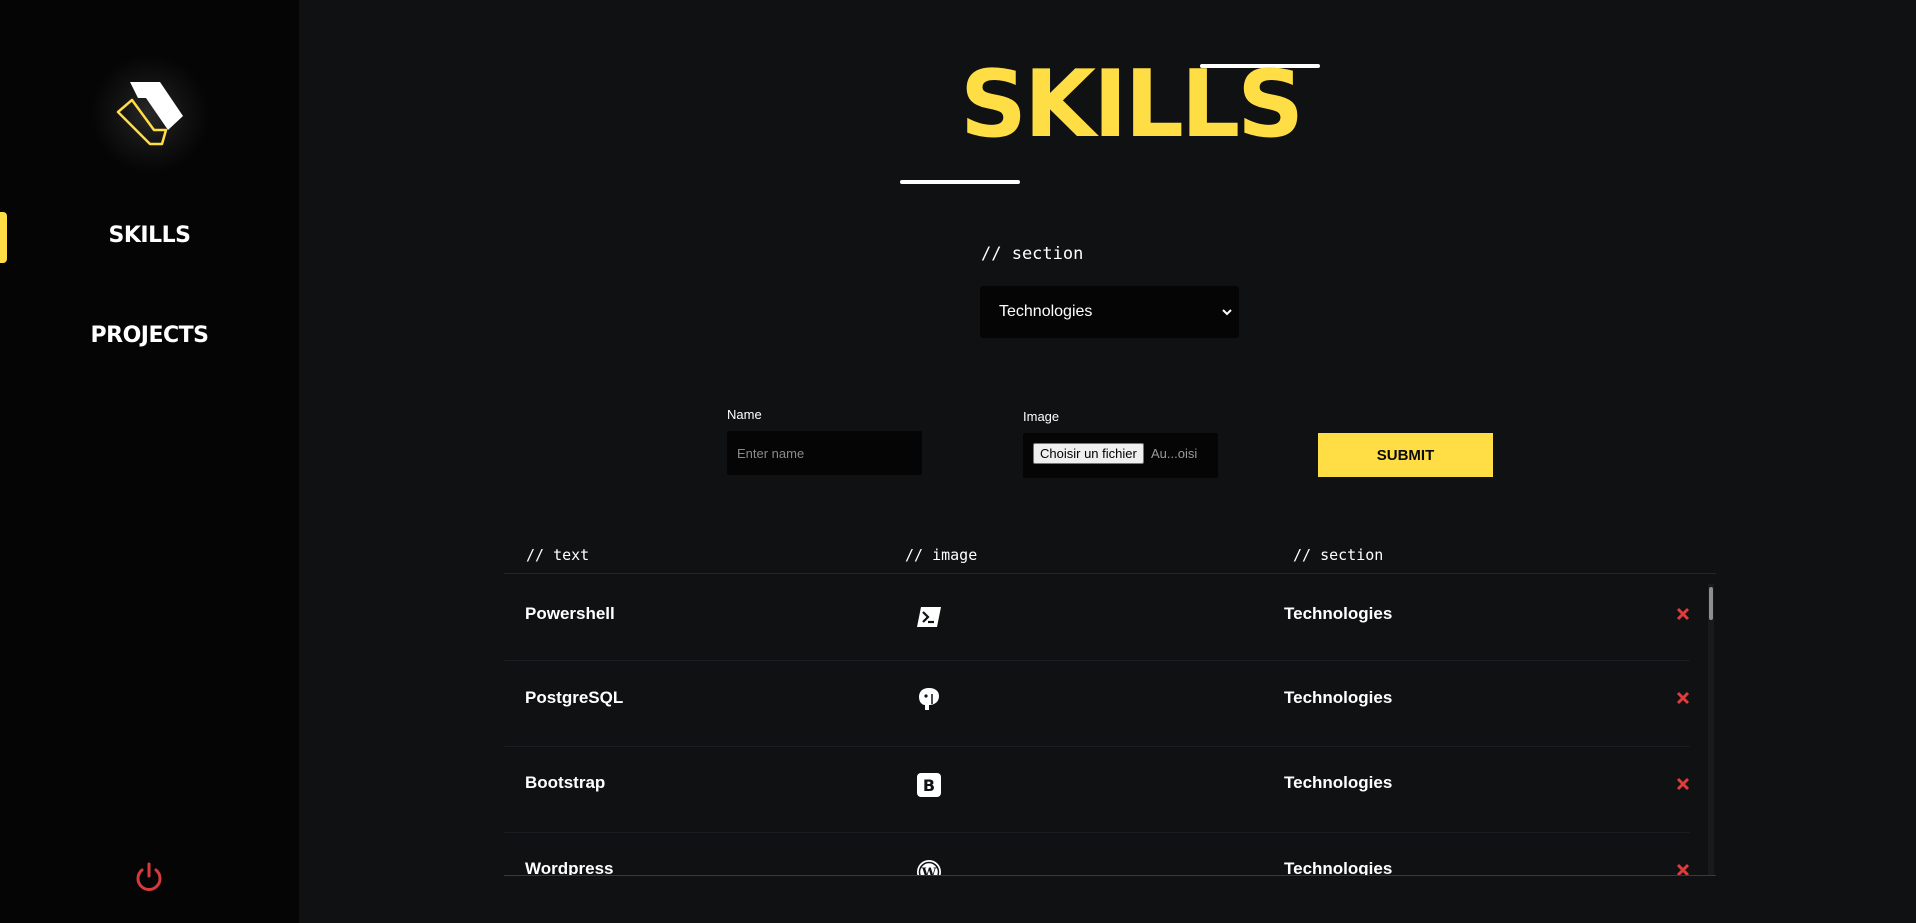  What do you see at coordinates (824, 453) in the screenshot?
I see `name-input: Enter name` at bounding box center [824, 453].